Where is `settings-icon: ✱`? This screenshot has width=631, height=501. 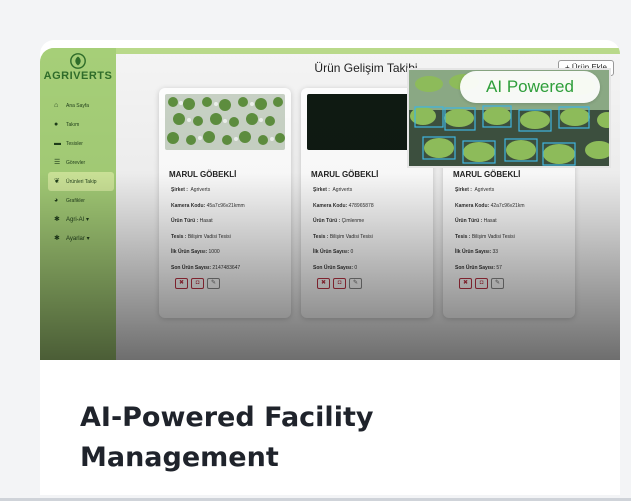 settings-icon: ✱ is located at coordinates (57, 238).